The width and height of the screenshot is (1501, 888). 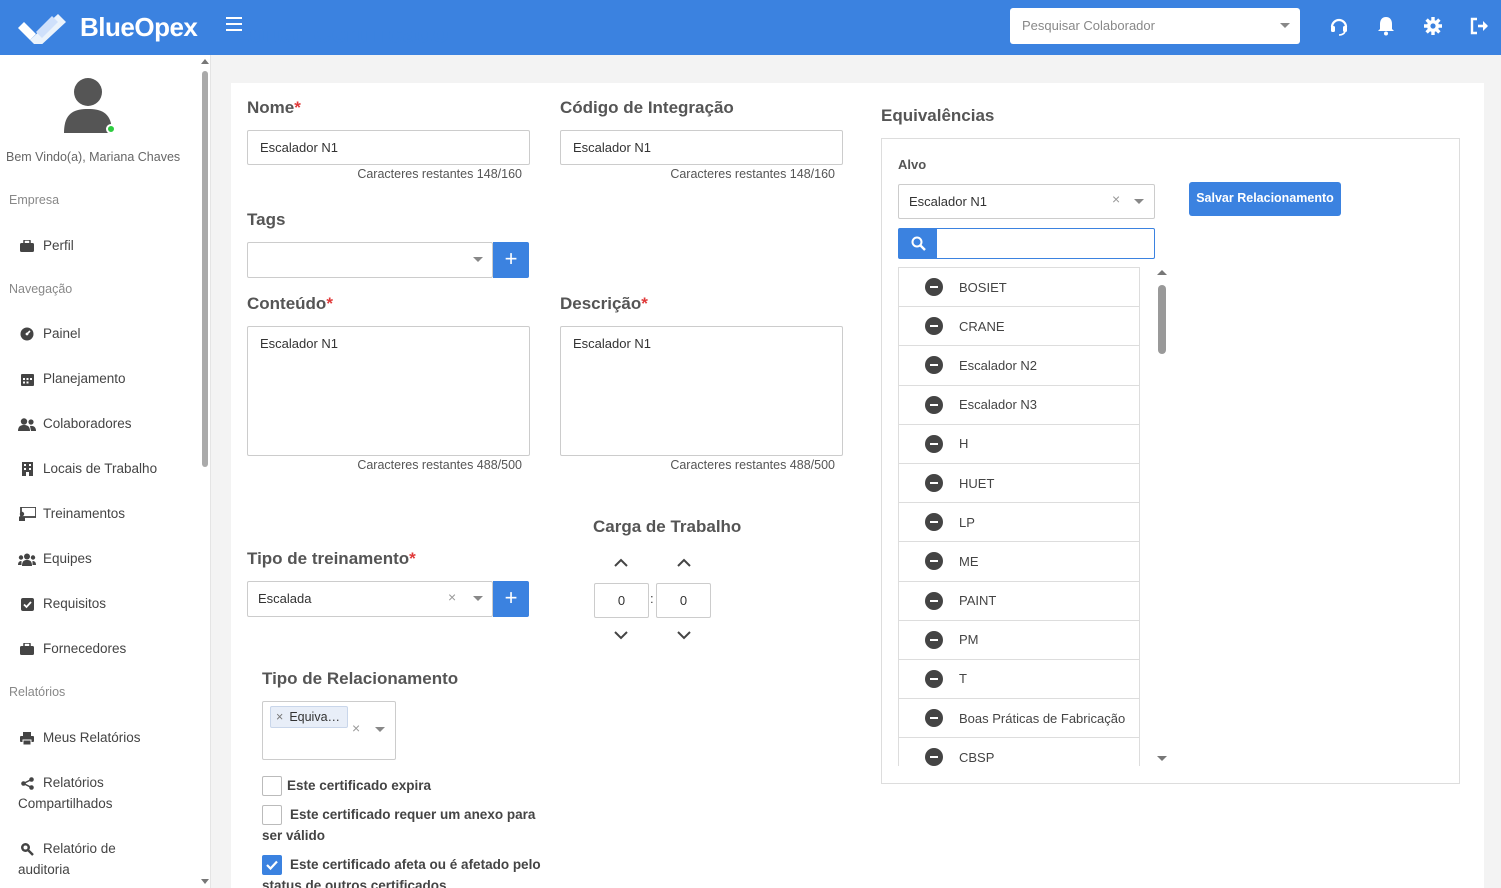 What do you see at coordinates (1265, 199) in the screenshot?
I see `save-relationship-button: Salvar Relacionamento` at bounding box center [1265, 199].